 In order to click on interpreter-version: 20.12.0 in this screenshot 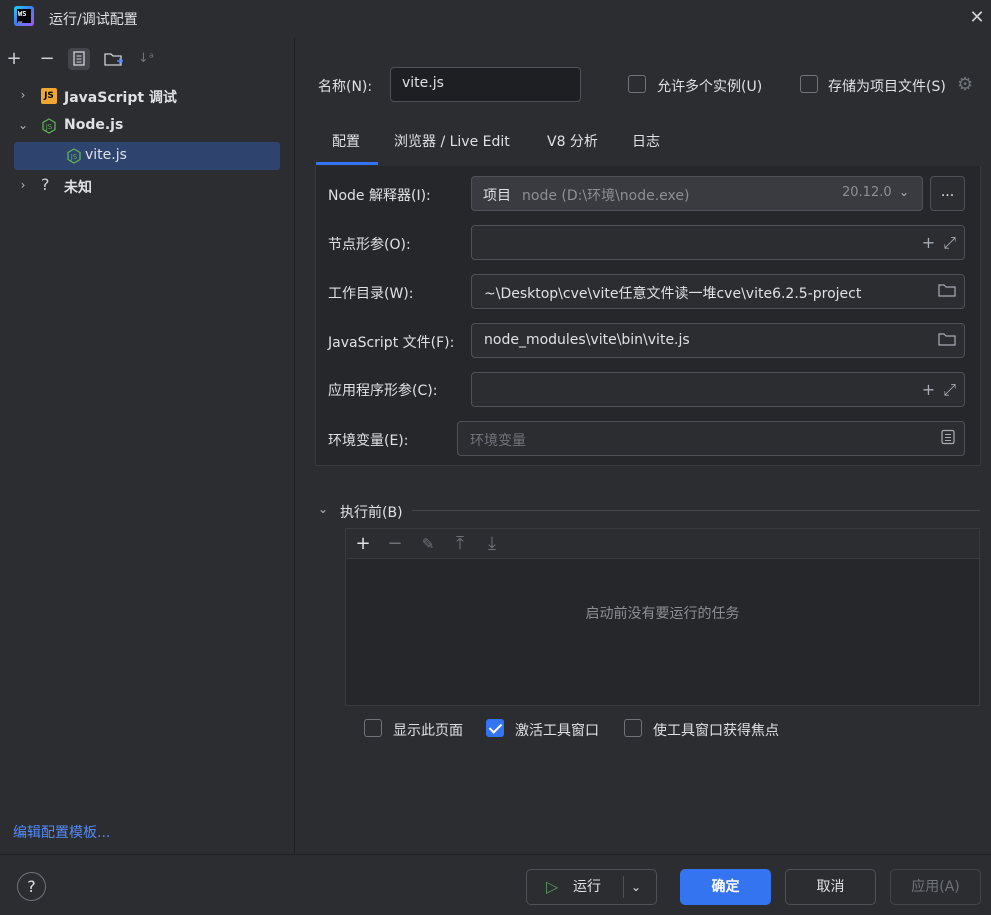, I will do `click(867, 192)`.